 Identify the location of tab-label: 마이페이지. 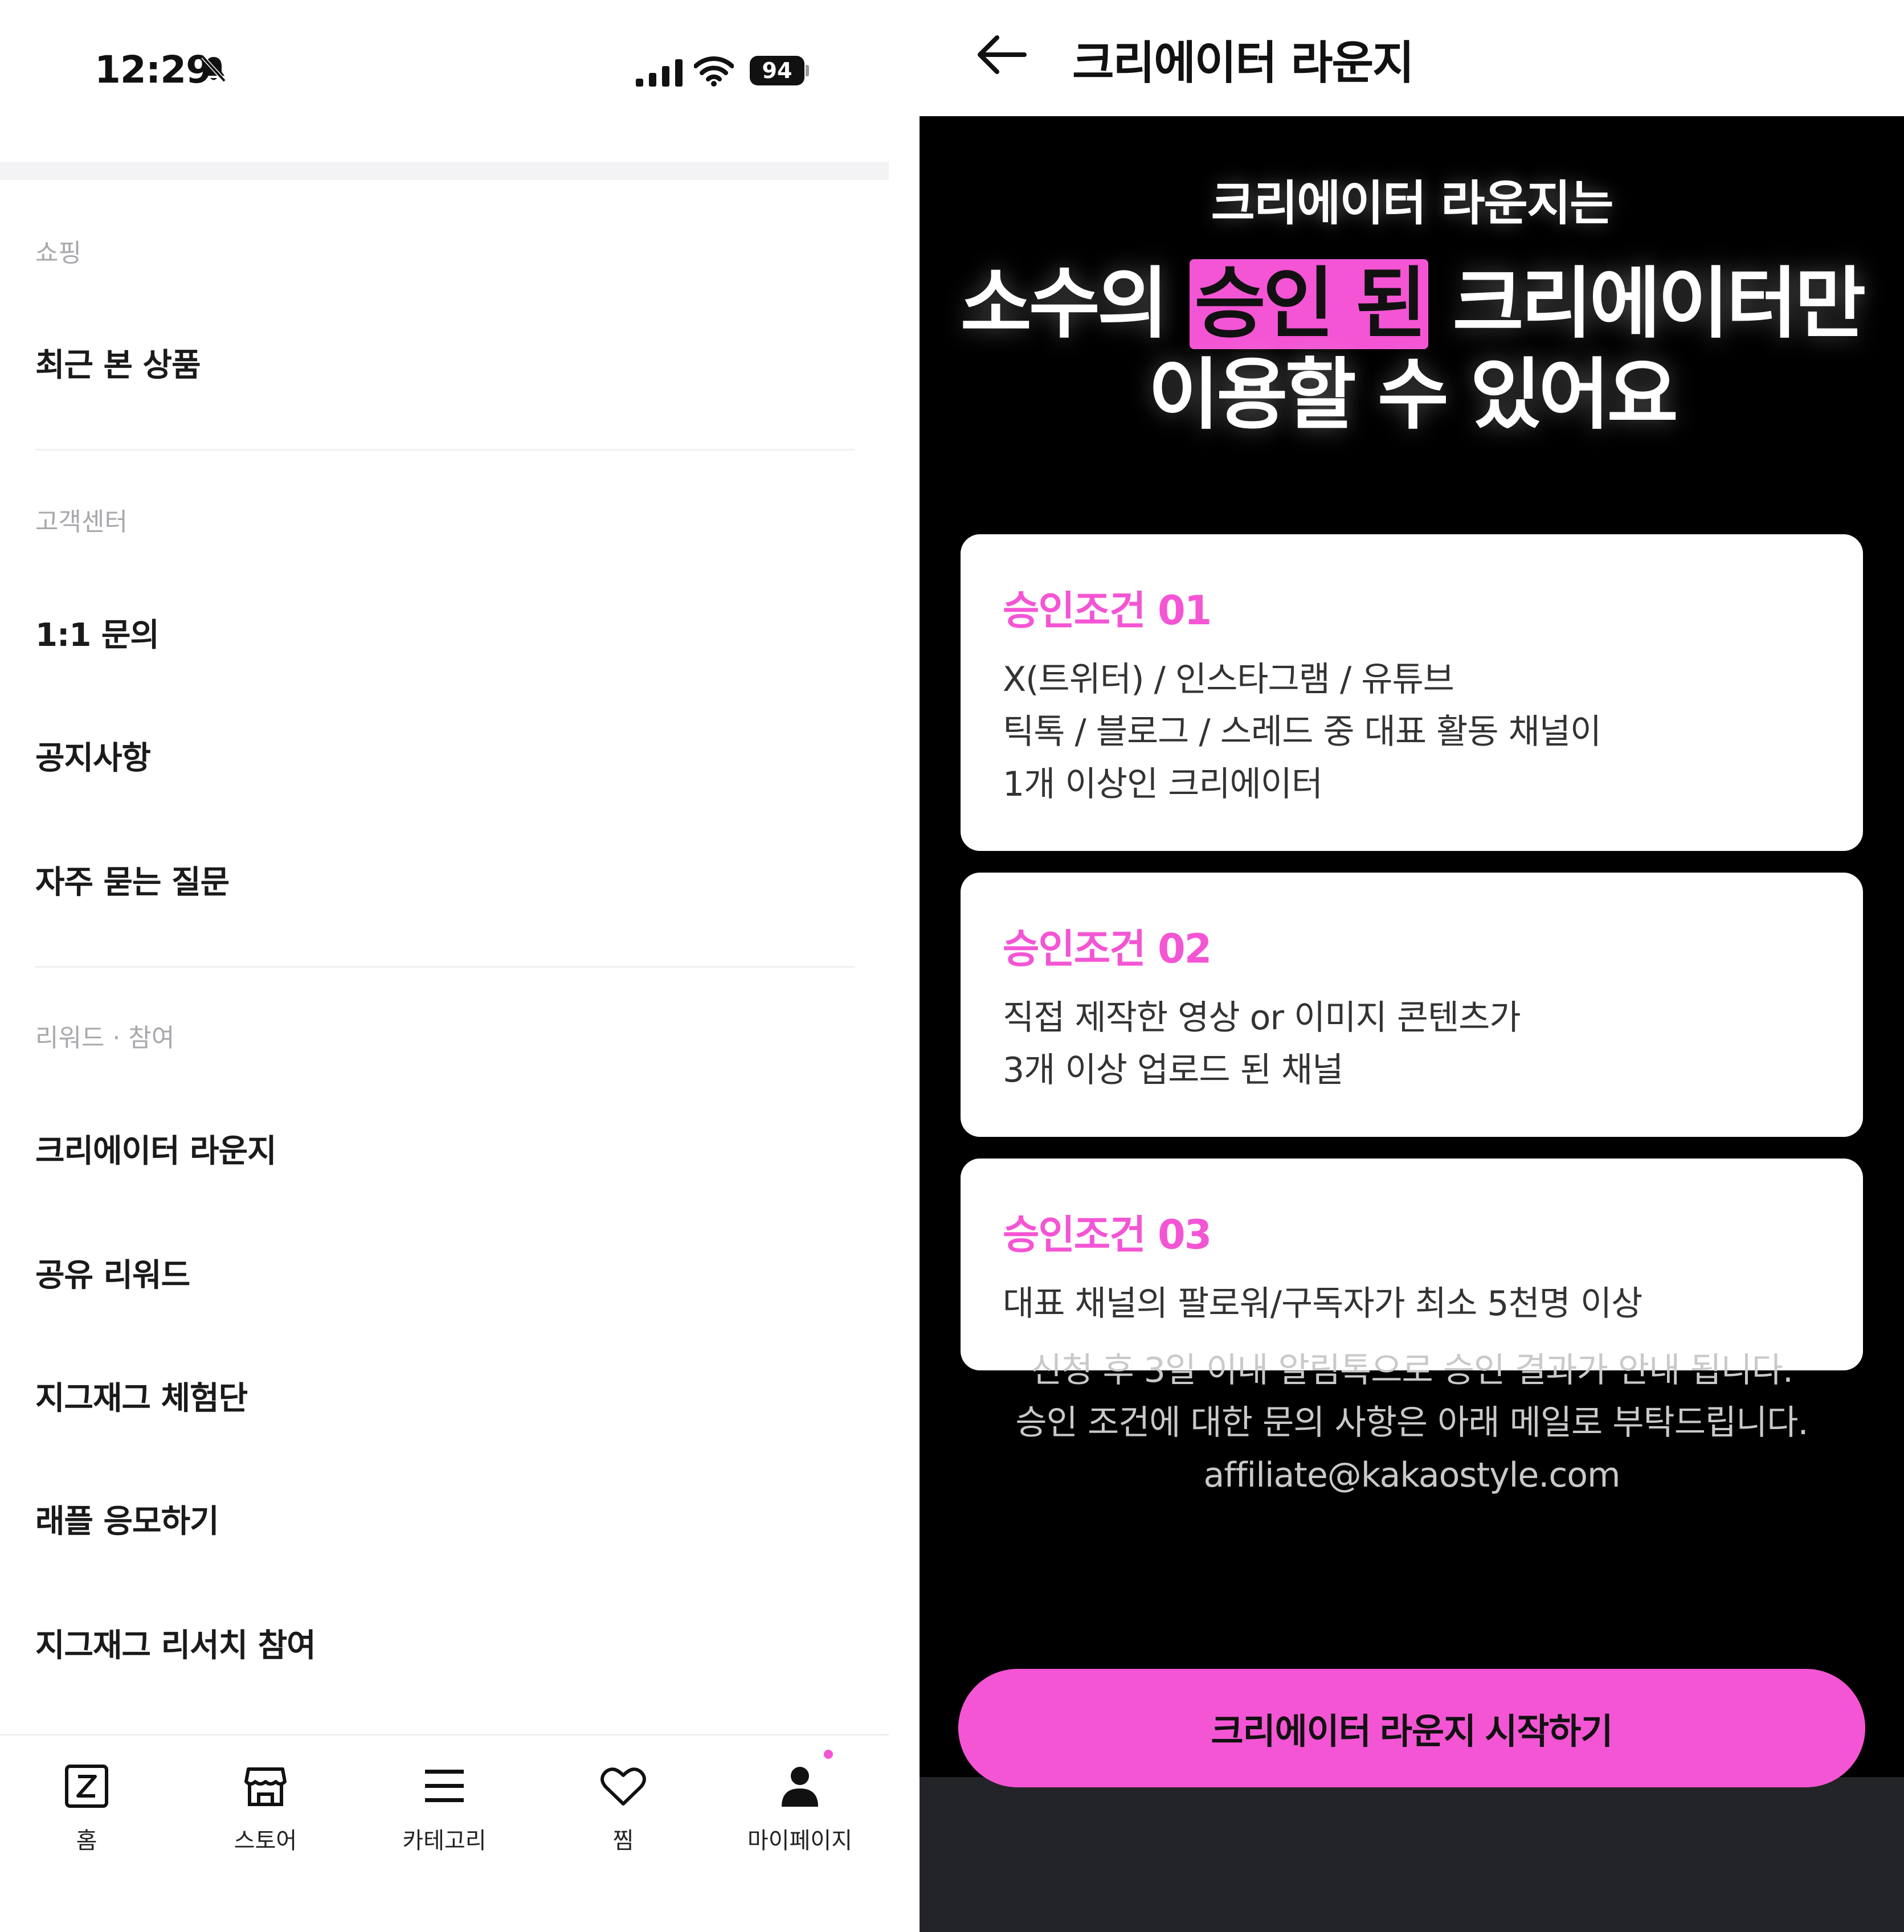
(799, 1841).